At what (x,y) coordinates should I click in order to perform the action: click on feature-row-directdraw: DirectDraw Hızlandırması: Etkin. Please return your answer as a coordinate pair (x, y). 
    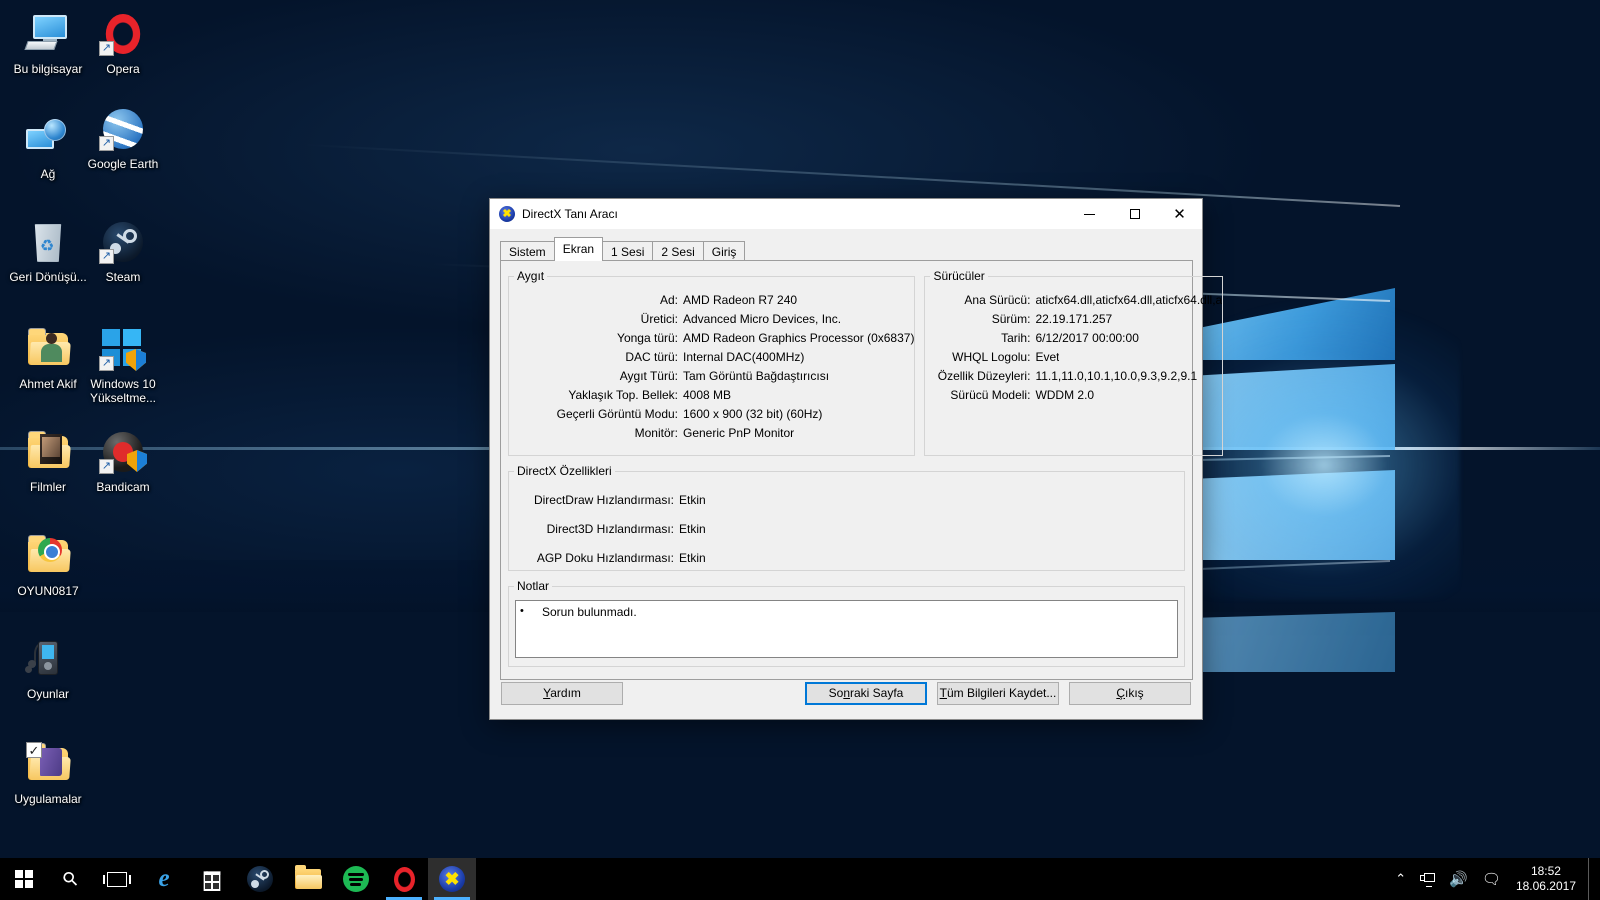
    Looking at the image, I should click on (846, 500).